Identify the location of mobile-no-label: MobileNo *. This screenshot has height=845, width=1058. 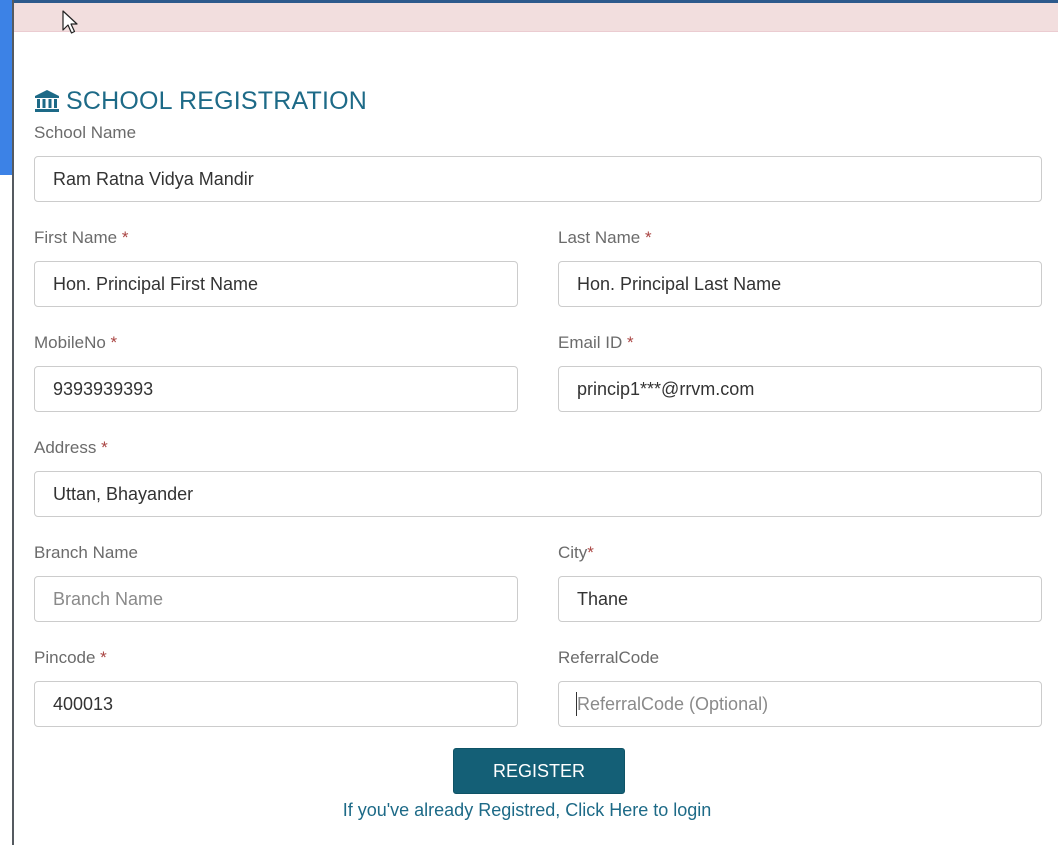
(76, 342).